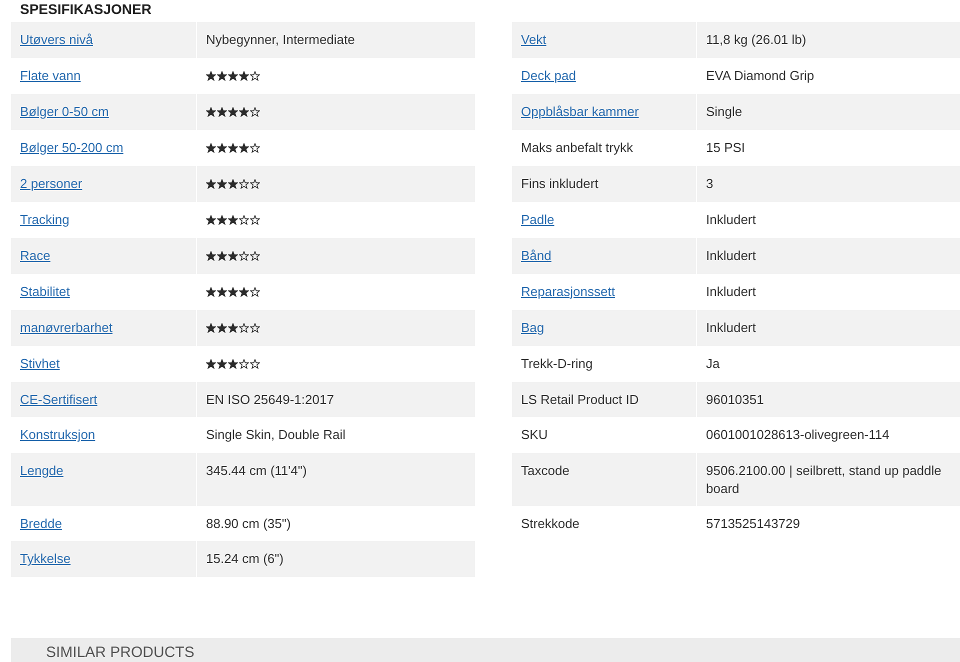  What do you see at coordinates (280, 39) in the screenshot?
I see `spec-value: Nybegynner, Intermediate` at bounding box center [280, 39].